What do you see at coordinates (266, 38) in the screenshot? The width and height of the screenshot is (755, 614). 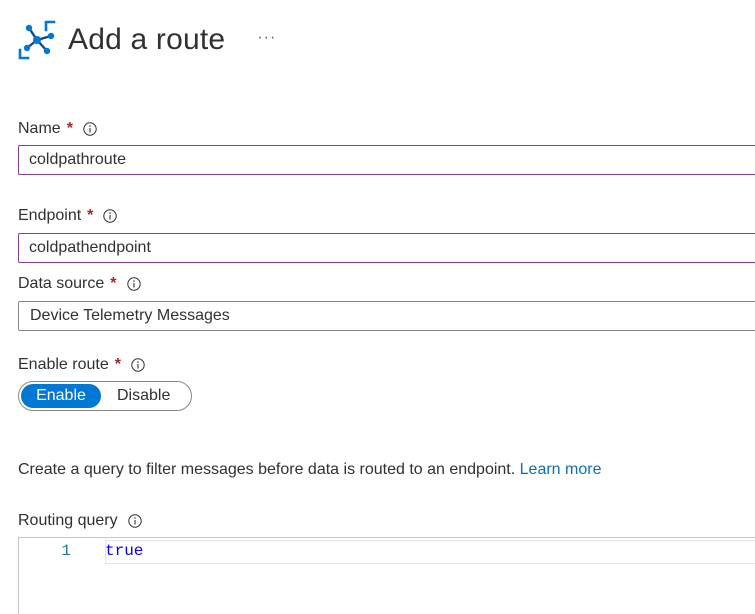 I see `more-options-button: ···` at bounding box center [266, 38].